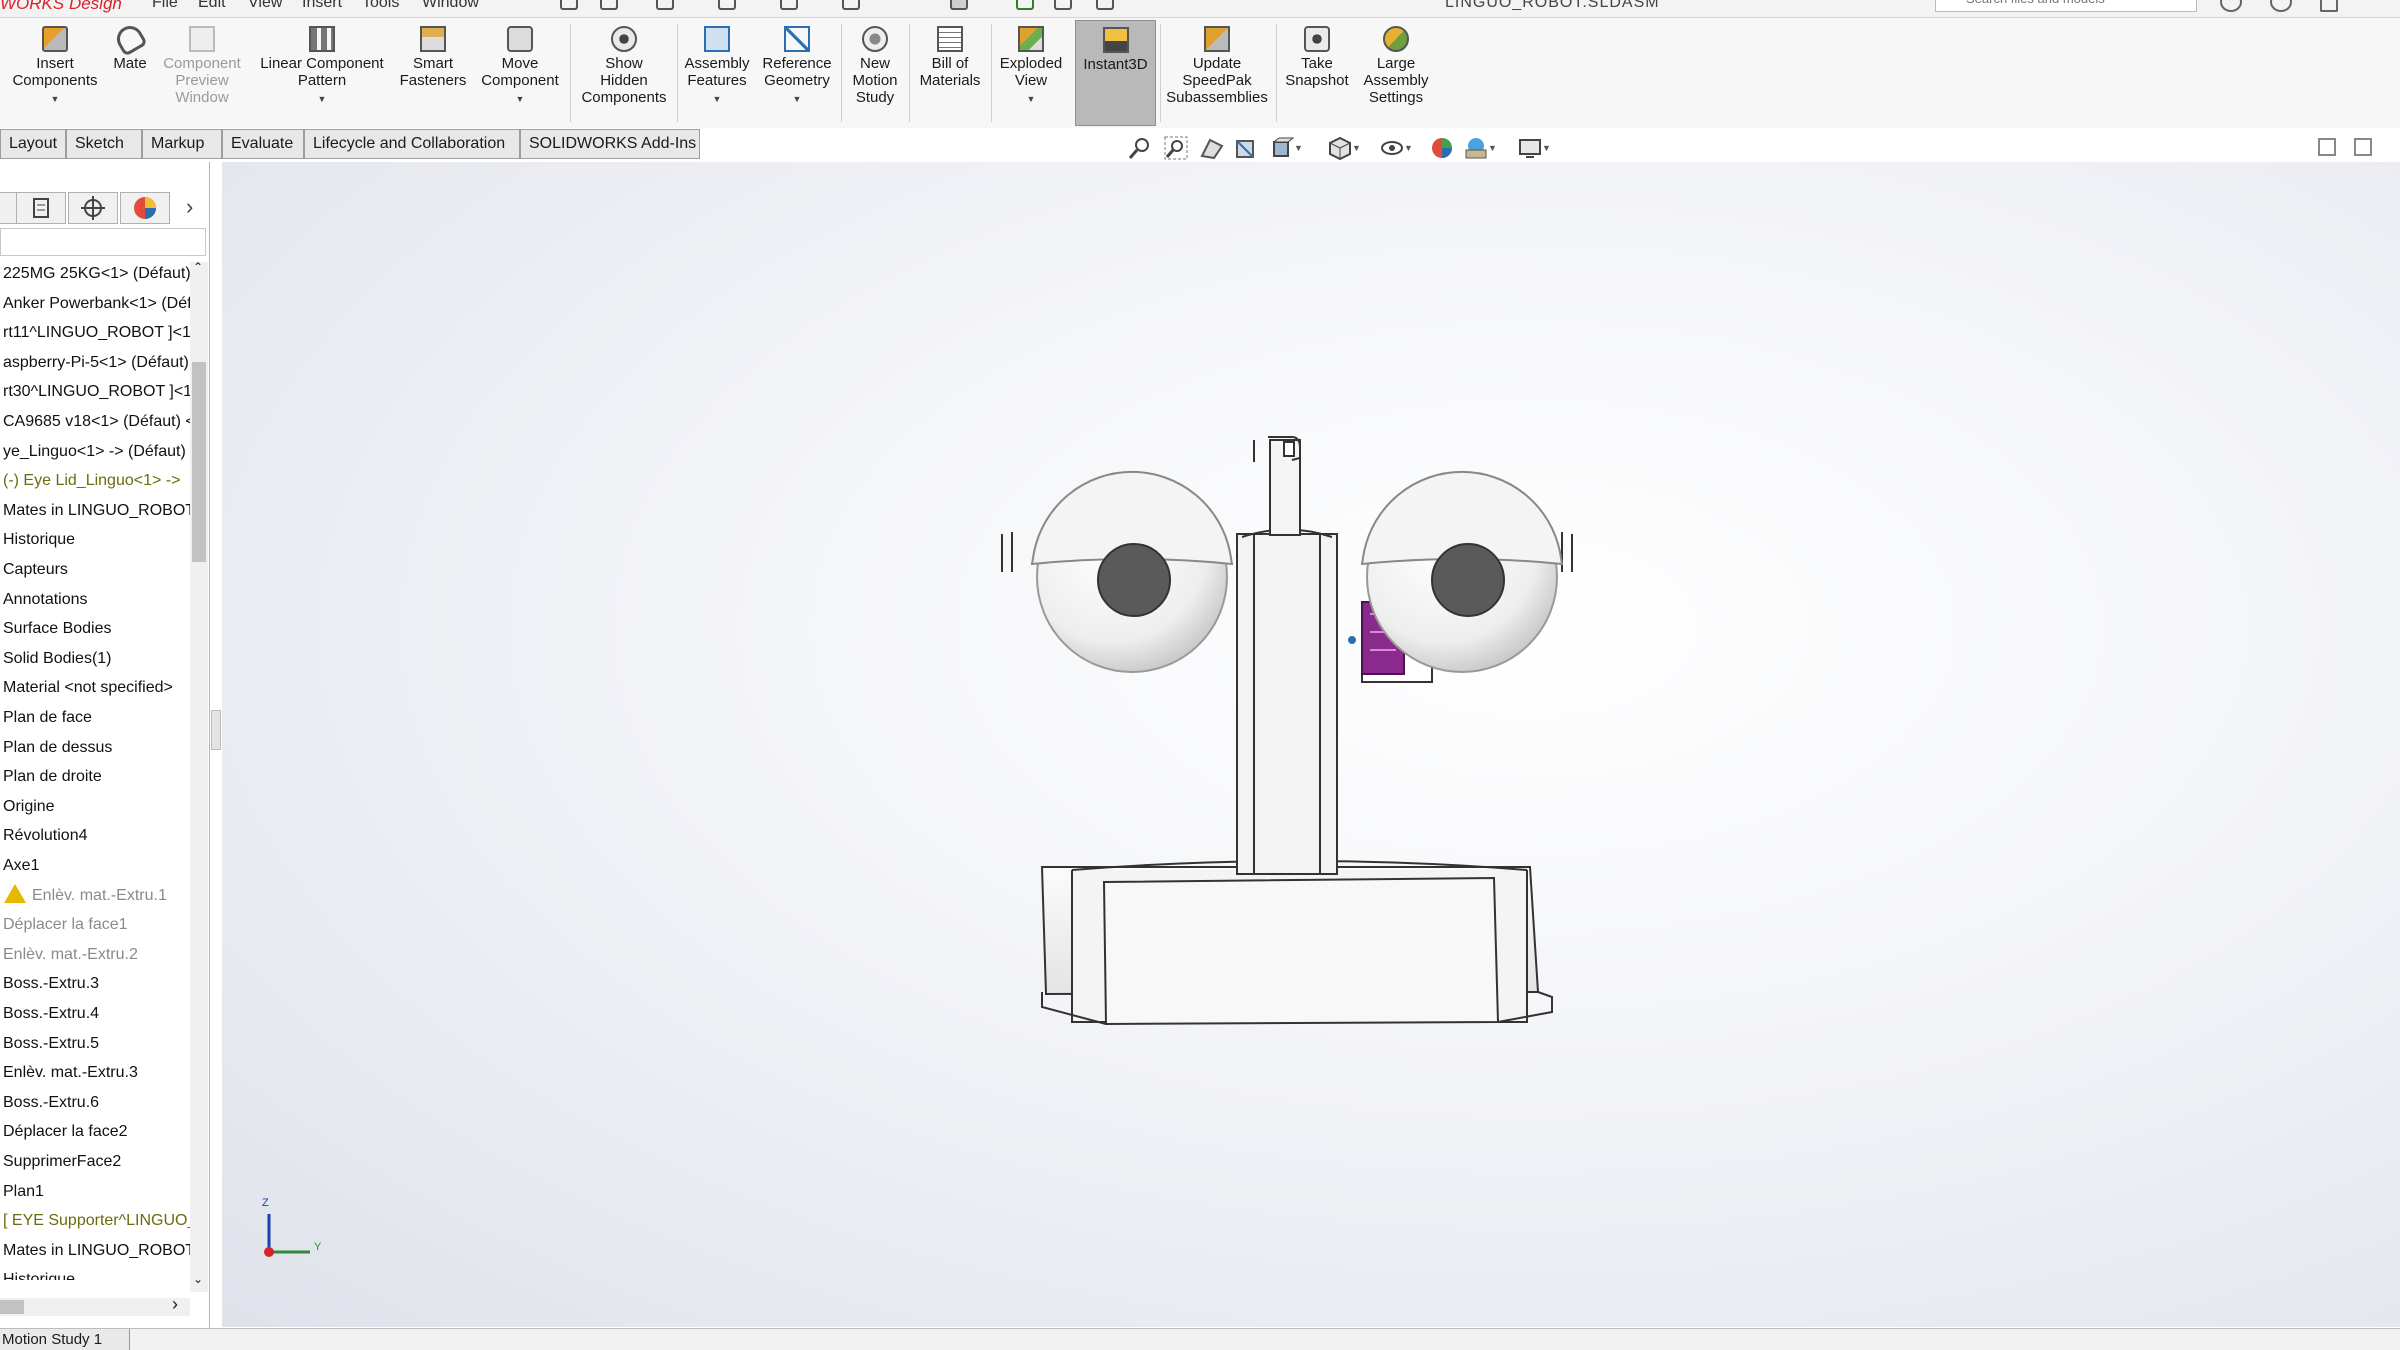  I want to click on tree-item: Surface Bodies, so click(56, 629).